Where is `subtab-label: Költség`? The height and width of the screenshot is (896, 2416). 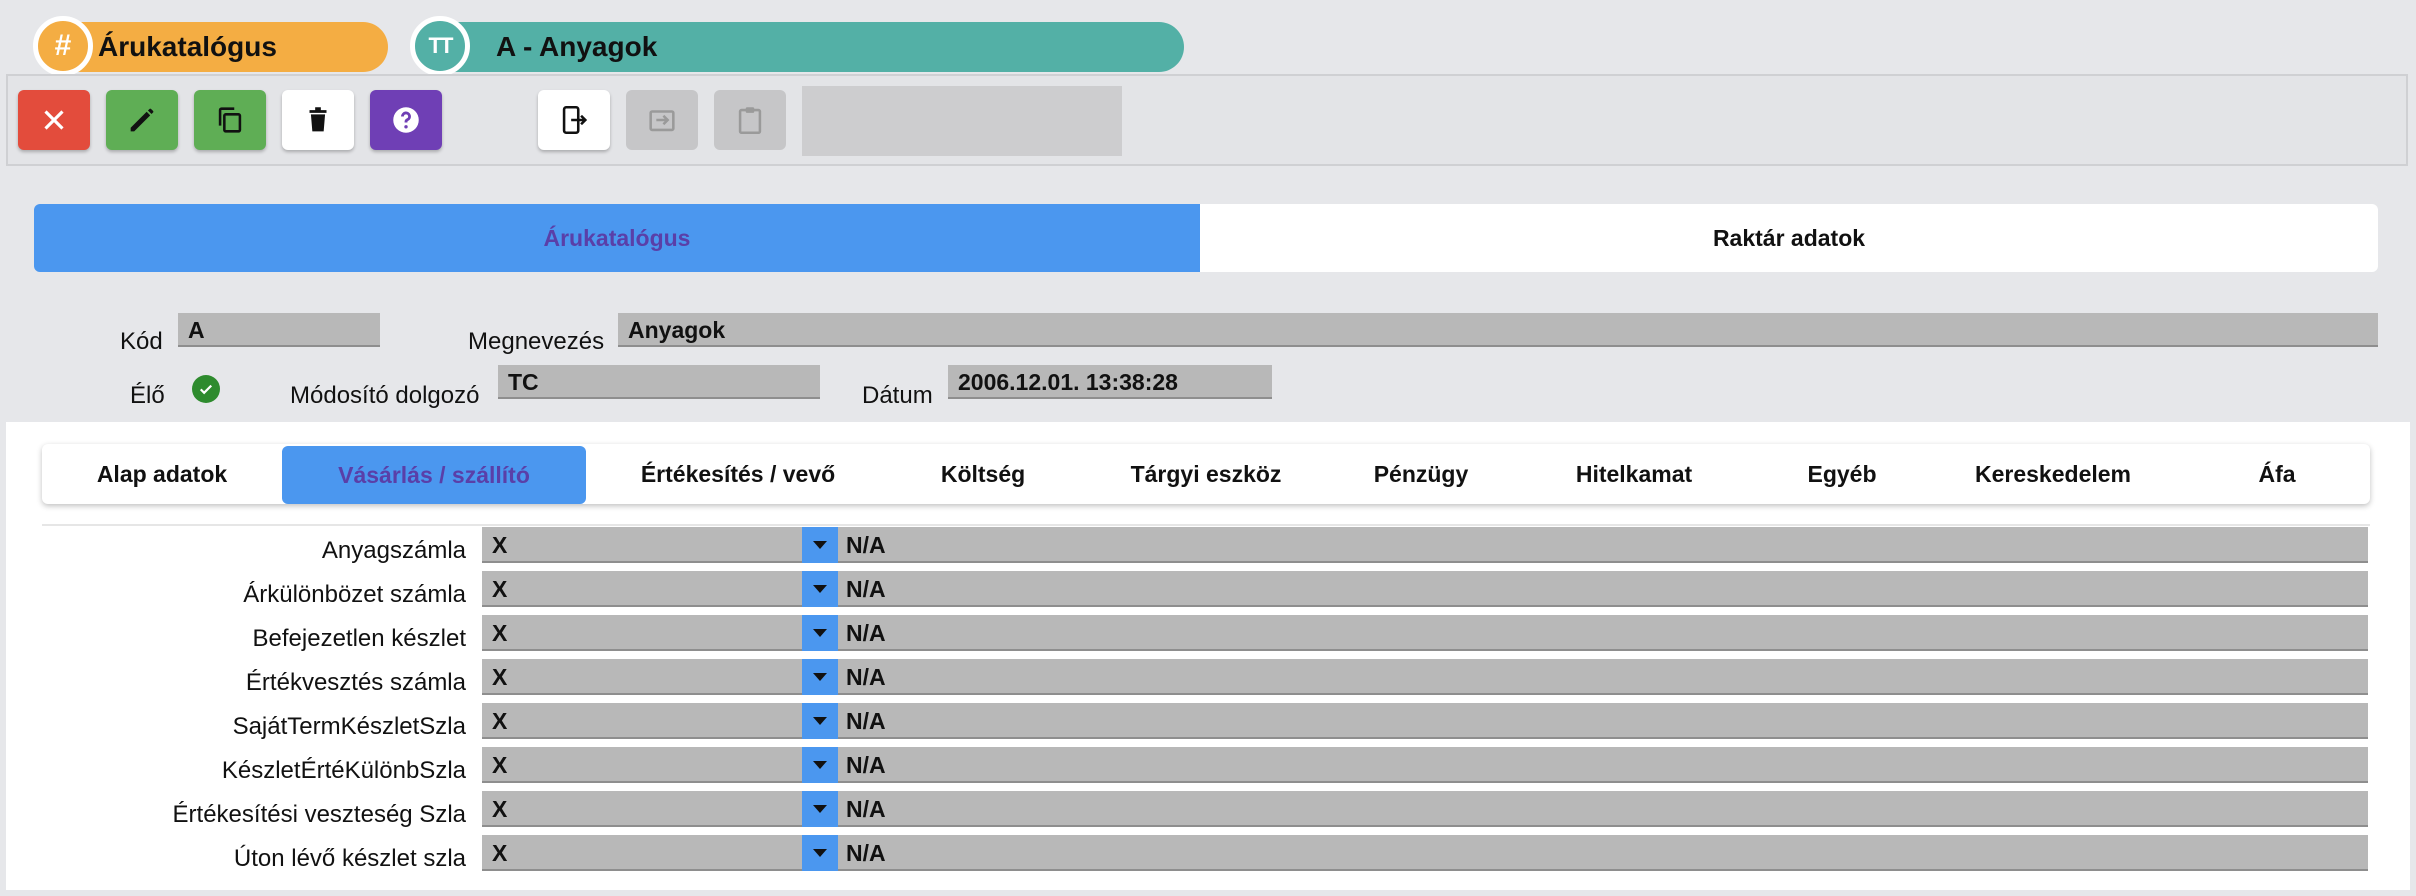
subtab-label: Költség is located at coordinates (983, 473).